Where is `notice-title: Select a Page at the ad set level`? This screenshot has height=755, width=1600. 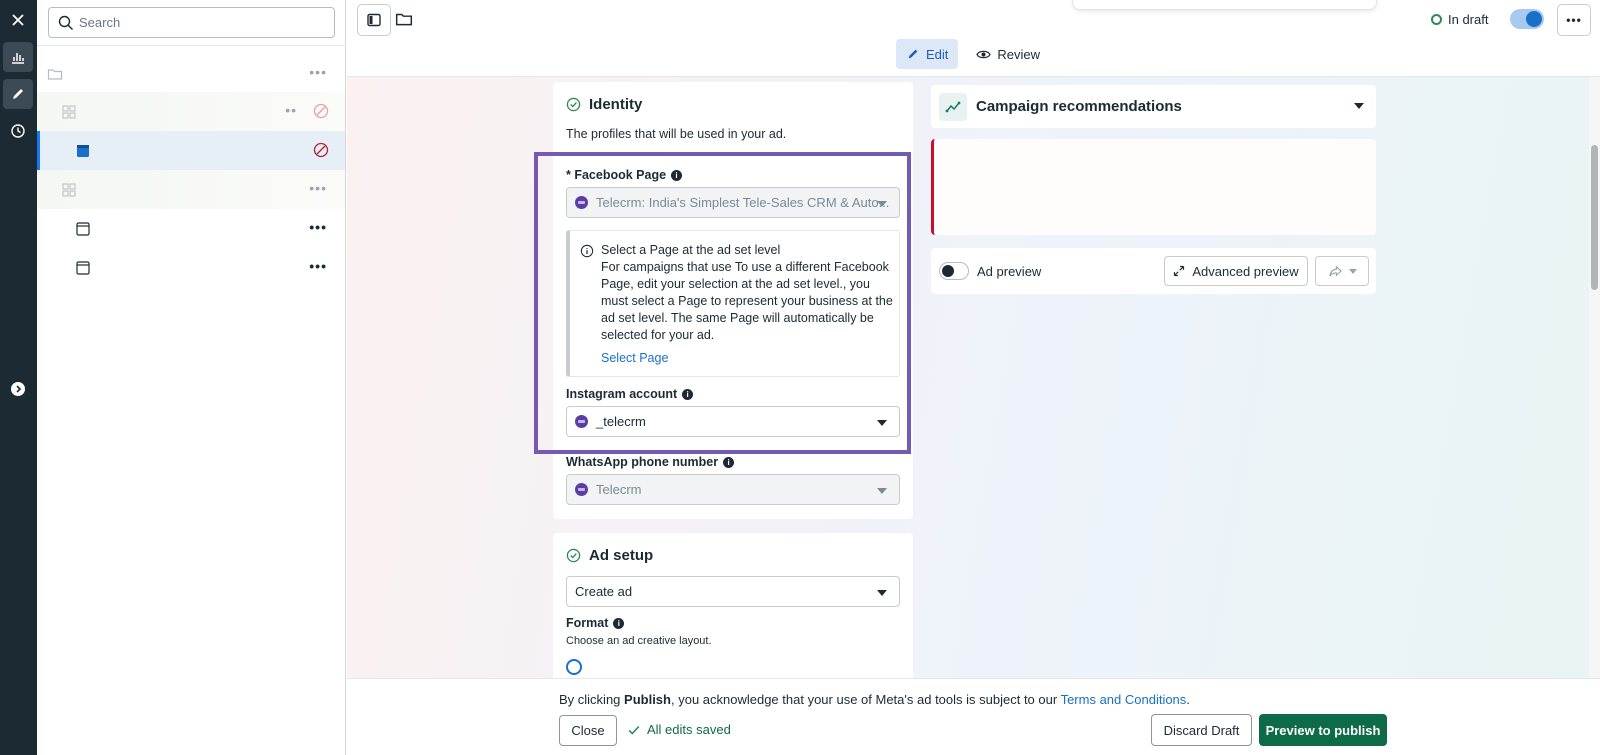
notice-title: Select a Page at the ad set level is located at coordinates (691, 250).